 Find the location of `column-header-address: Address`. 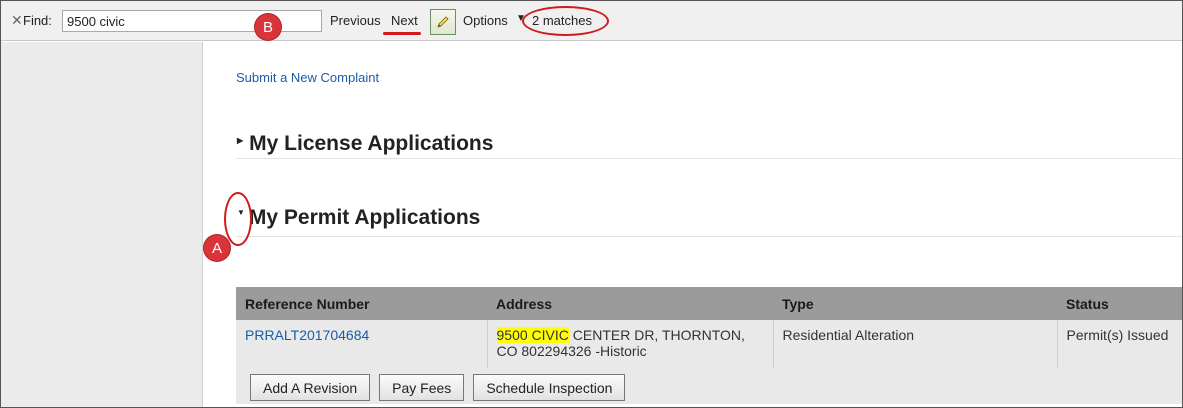

column-header-address: Address is located at coordinates (630, 303).